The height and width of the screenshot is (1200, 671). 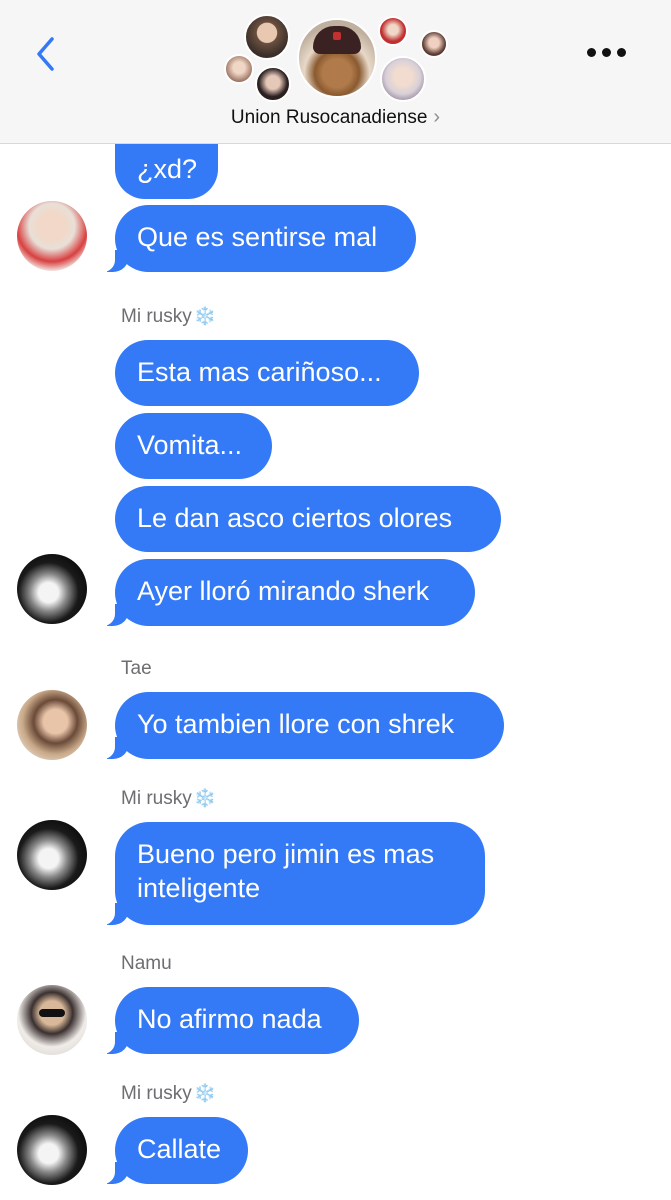 I want to click on sender-name: Namu, so click(x=146, y=963).